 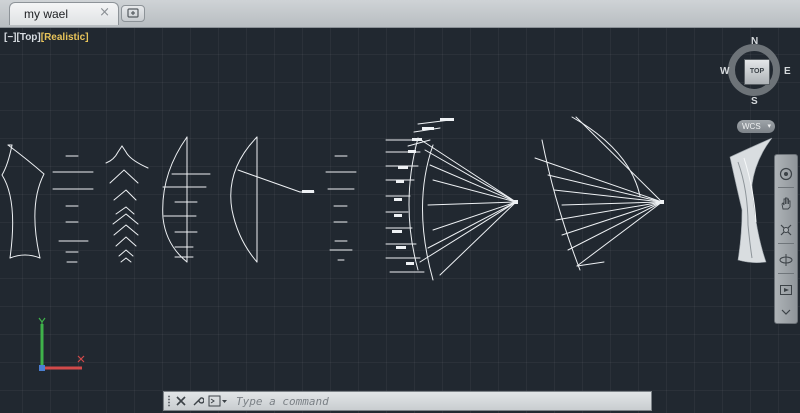 I want to click on wcs-label: WCS, so click(x=751, y=126).